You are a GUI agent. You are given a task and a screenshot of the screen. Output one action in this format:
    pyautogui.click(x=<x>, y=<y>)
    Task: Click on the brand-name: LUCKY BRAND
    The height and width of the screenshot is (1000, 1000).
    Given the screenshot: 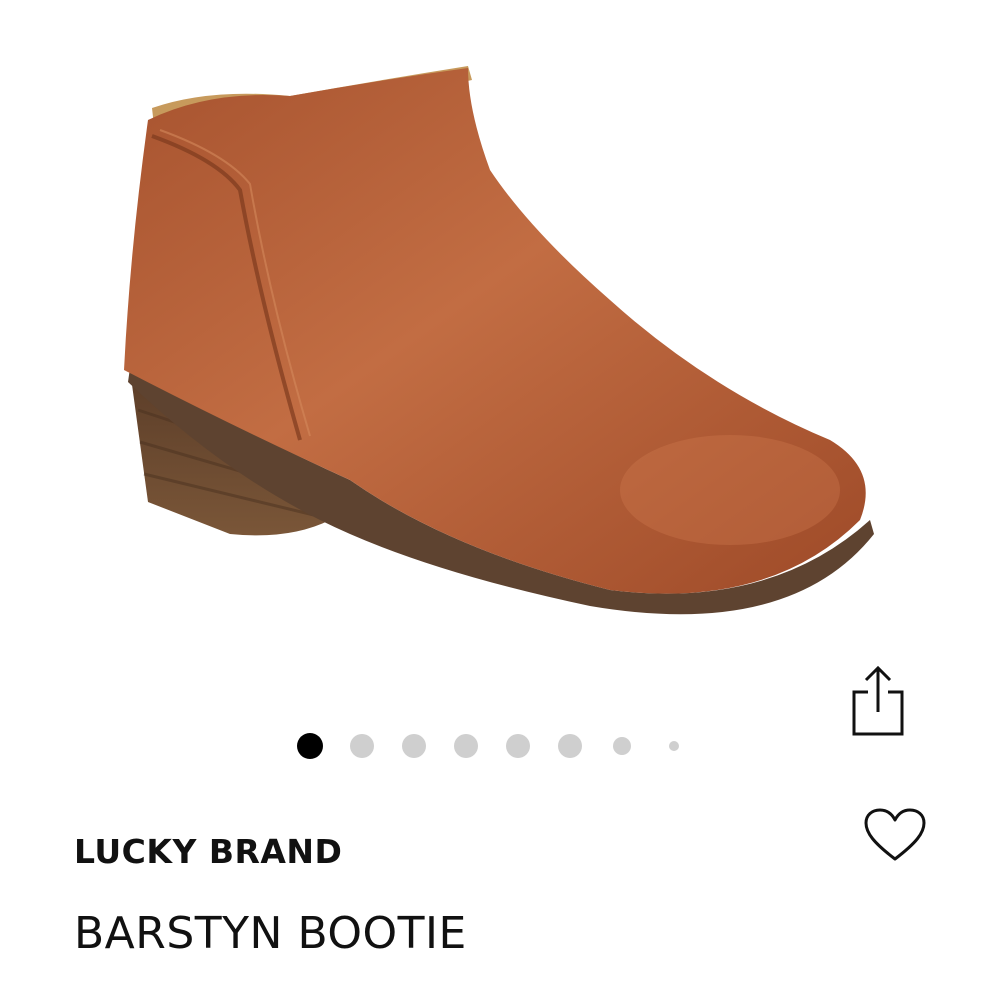 What is the action you would take?
    pyautogui.click(x=208, y=851)
    